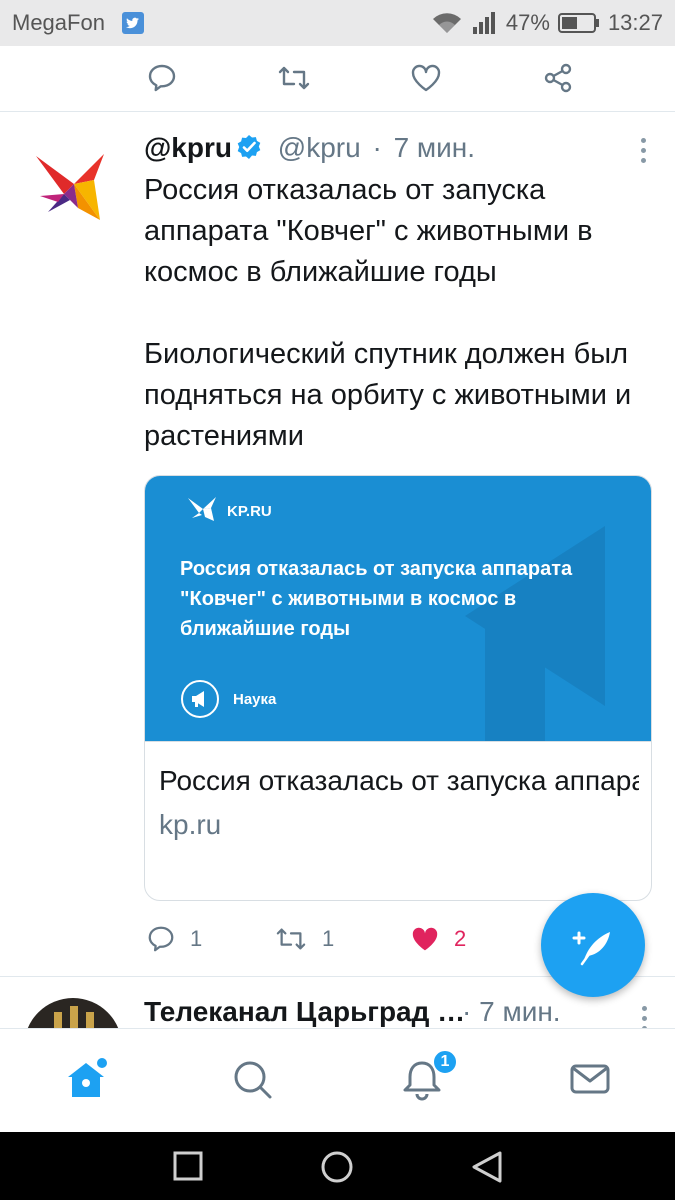 Image resolution: width=675 pixels, height=1200 pixels. Describe the element at coordinates (188, 1168) in the screenshot. I see `recents-icon` at that location.